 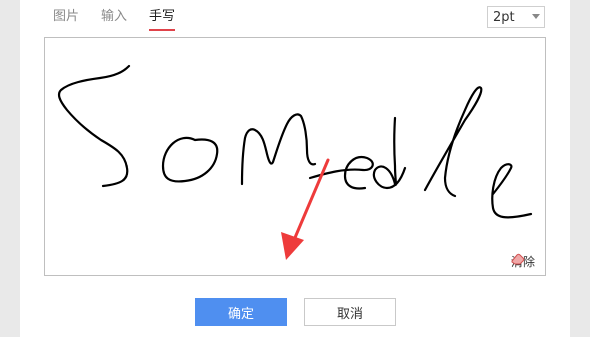 What do you see at coordinates (94, 126) in the screenshot?
I see `stroke-s` at bounding box center [94, 126].